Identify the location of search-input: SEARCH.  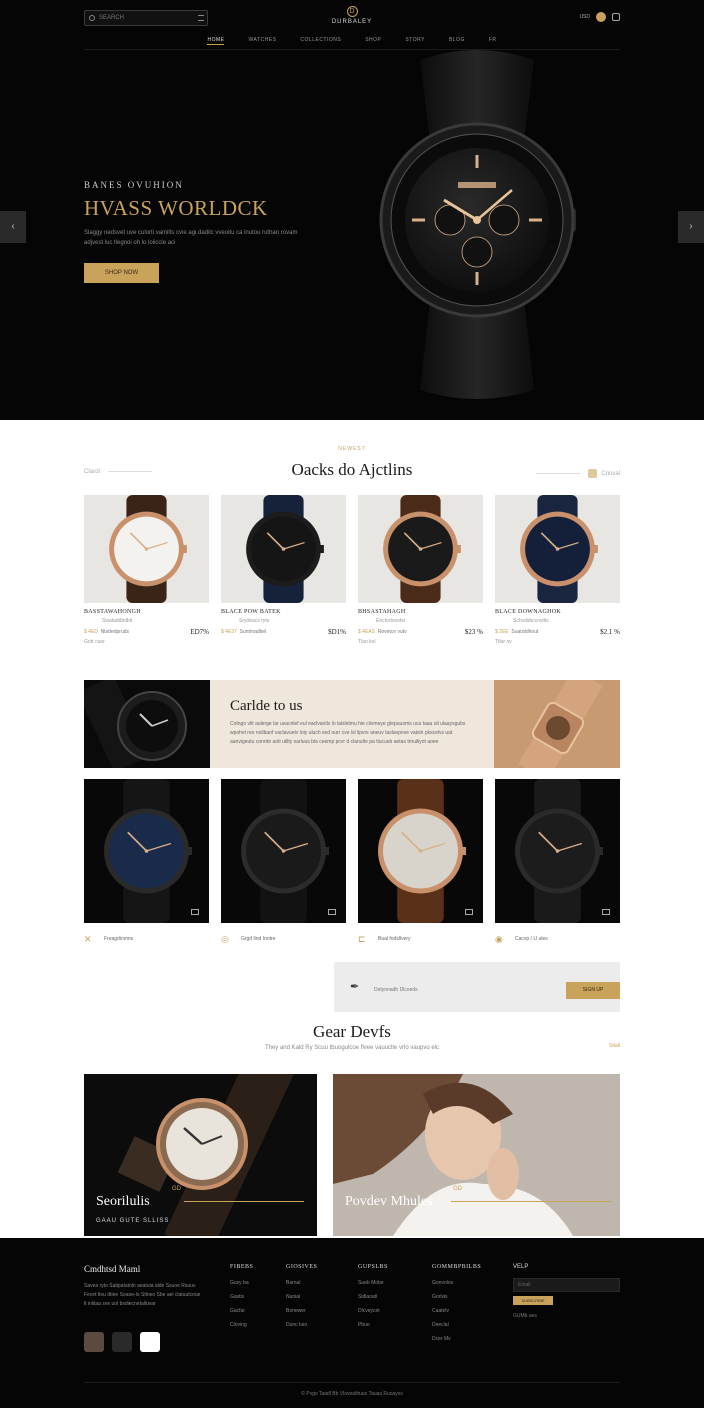
(146, 18).